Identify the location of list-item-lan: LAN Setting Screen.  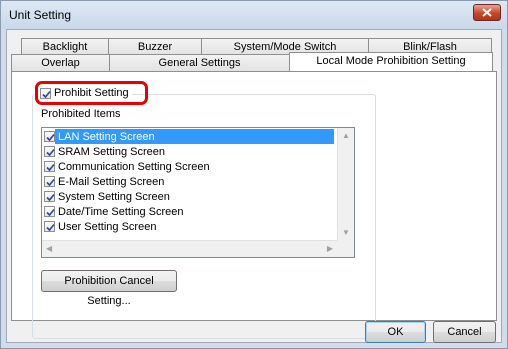
(99, 136).